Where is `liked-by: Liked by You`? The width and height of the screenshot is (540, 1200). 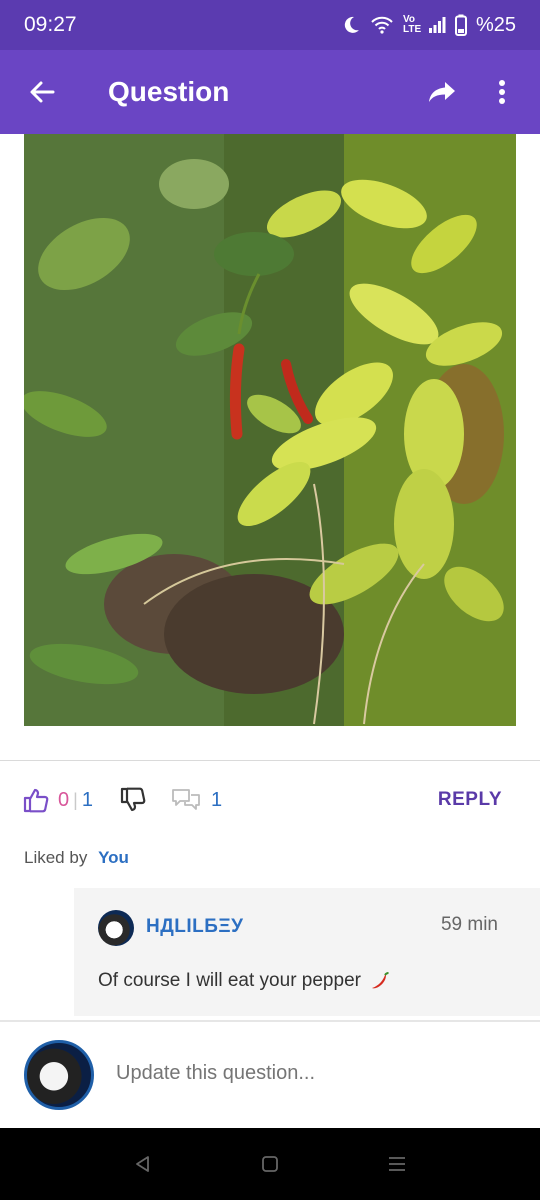 liked-by: Liked by You is located at coordinates (76, 858).